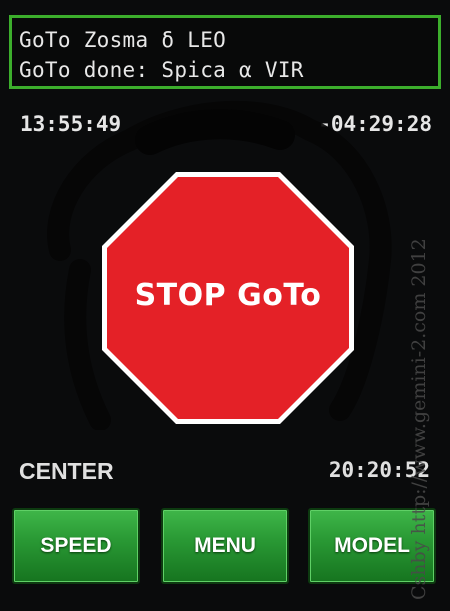 This screenshot has height=611, width=450. Describe the element at coordinates (225, 546) in the screenshot. I see `menu-button: MENU` at that location.